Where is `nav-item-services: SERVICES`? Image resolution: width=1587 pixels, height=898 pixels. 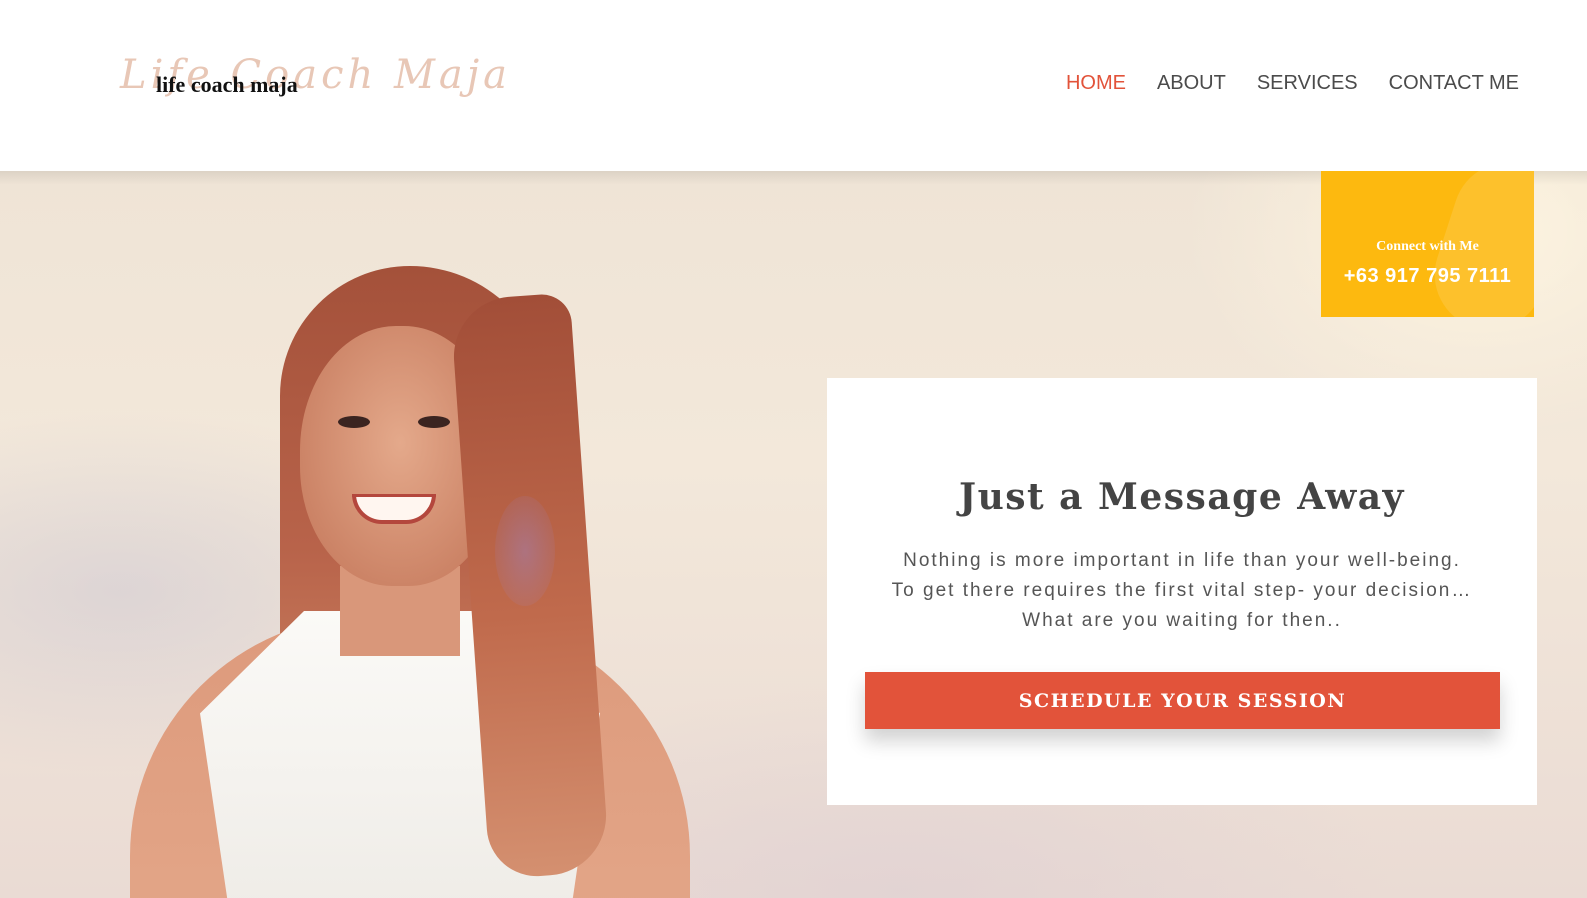 nav-item-services: SERVICES is located at coordinates (1307, 83).